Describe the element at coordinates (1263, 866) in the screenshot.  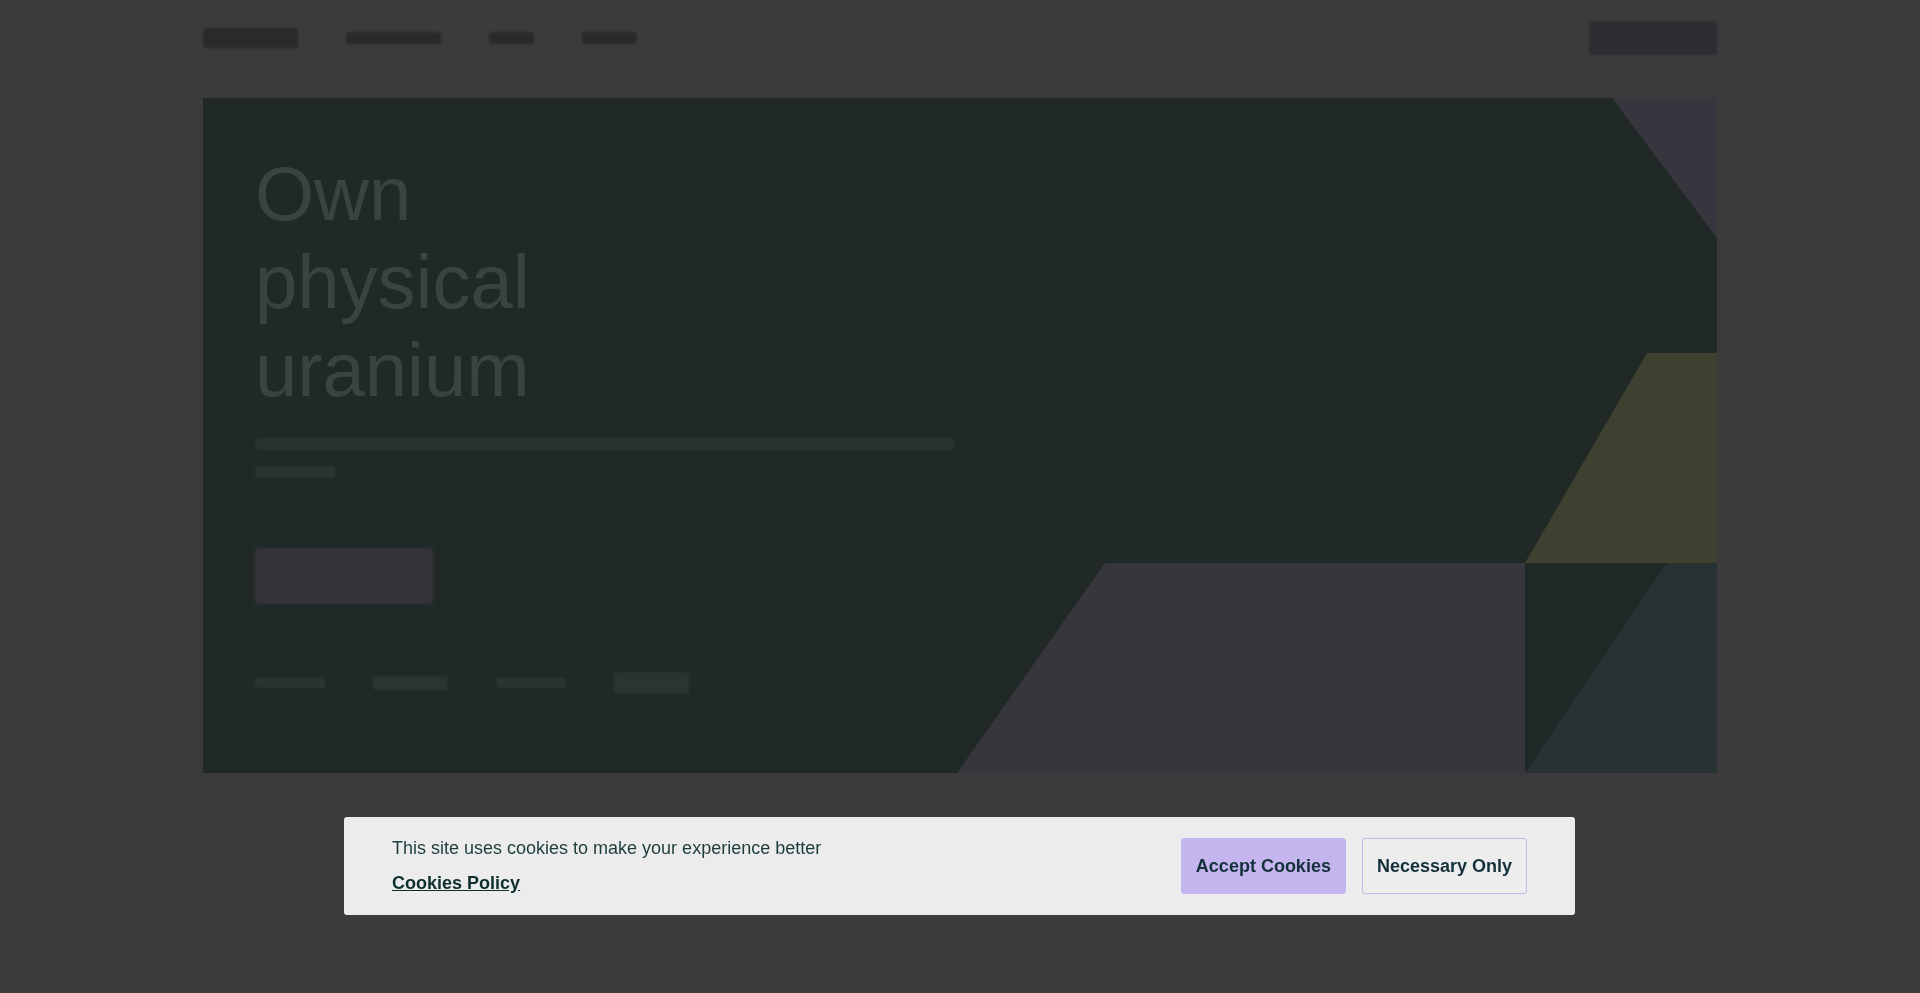
I see `accept-button: Accept Cookies` at that location.